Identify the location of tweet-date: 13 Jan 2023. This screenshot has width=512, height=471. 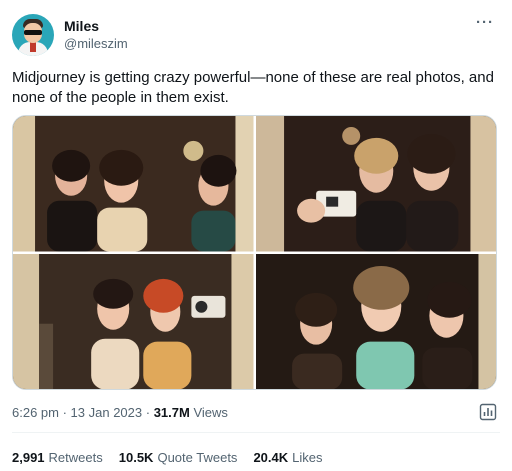
(107, 412).